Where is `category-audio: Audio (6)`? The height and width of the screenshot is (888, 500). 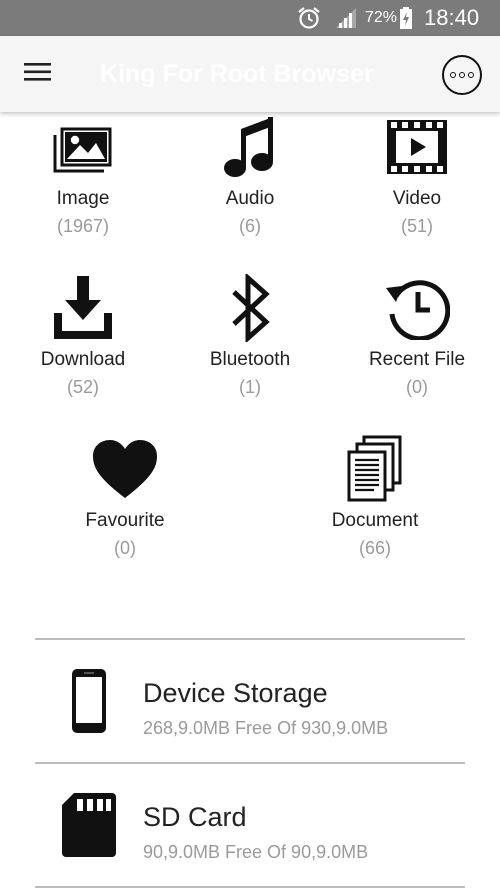
category-audio: Audio (6) is located at coordinates (250, 174).